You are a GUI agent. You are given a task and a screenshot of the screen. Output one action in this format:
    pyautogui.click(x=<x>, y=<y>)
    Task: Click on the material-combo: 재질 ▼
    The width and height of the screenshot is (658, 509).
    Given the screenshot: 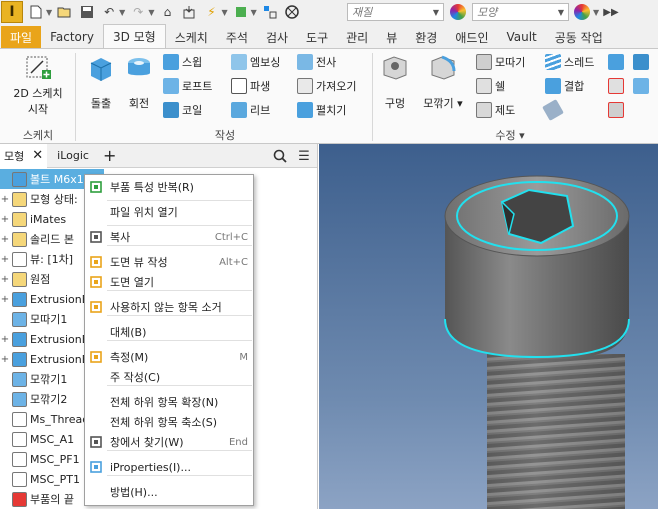 What is the action you would take?
    pyautogui.click(x=395, y=12)
    